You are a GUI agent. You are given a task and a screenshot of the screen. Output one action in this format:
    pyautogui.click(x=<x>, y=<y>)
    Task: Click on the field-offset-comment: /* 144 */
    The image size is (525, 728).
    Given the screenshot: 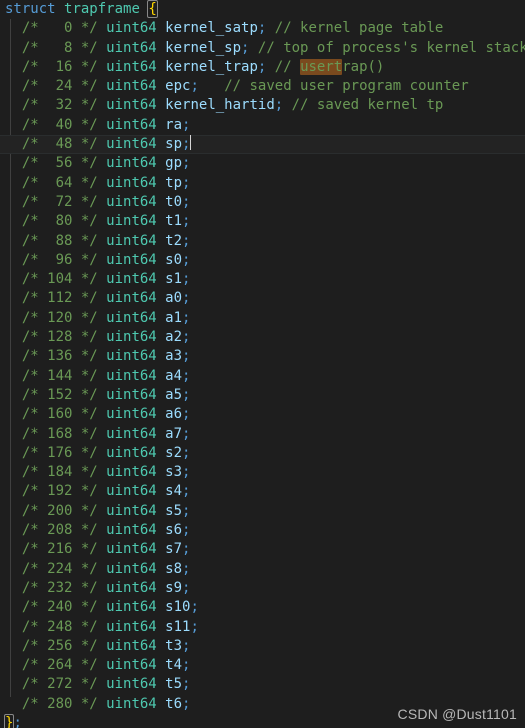 What is the action you would take?
    pyautogui.click(x=59, y=375)
    